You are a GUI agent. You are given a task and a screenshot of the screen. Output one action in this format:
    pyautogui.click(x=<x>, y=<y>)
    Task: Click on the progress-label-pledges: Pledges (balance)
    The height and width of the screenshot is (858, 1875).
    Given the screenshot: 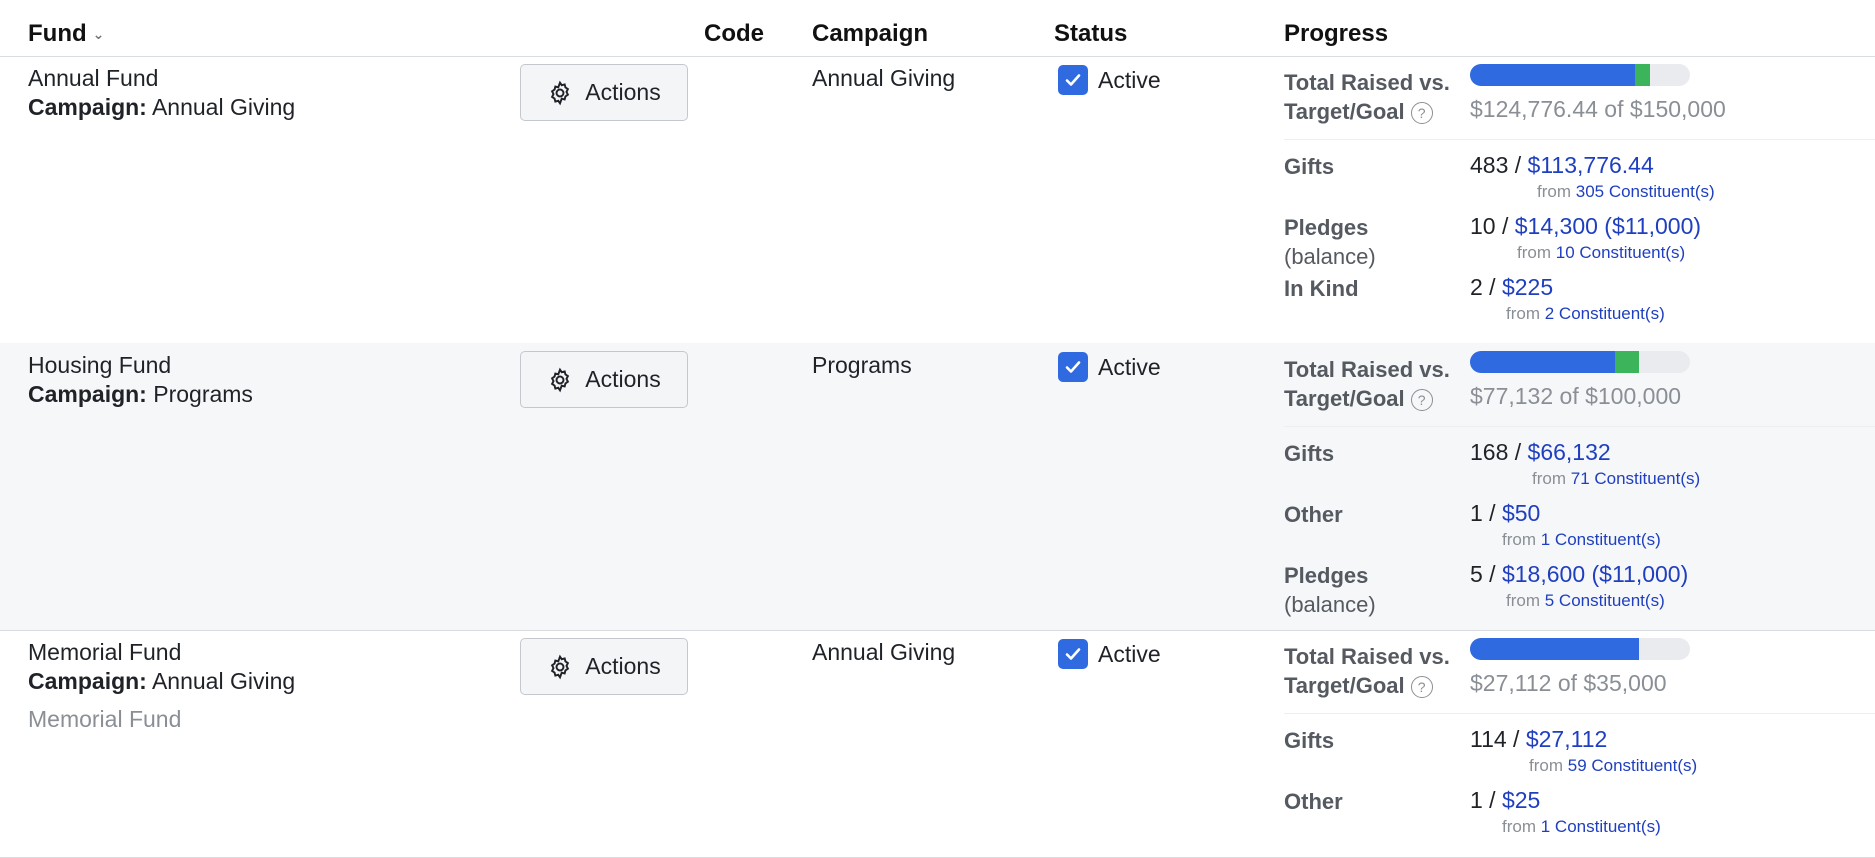 What is the action you would take?
    pyautogui.click(x=1330, y=590)
    